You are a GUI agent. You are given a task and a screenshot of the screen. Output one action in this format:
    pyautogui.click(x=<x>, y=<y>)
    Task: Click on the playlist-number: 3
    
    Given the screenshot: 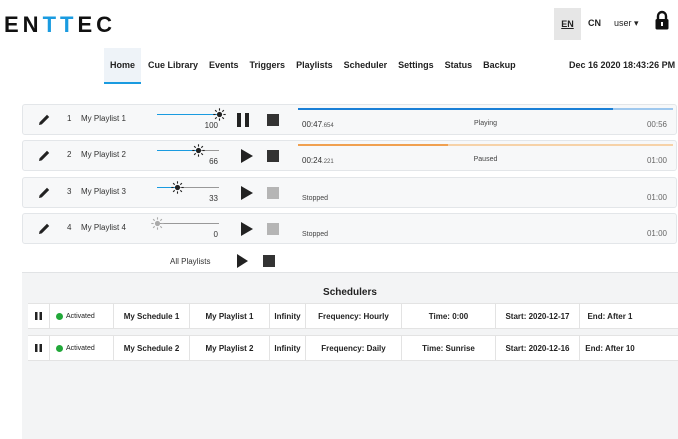 What is the action you would take?
    pyautogui.click(x=69, y=191)
    